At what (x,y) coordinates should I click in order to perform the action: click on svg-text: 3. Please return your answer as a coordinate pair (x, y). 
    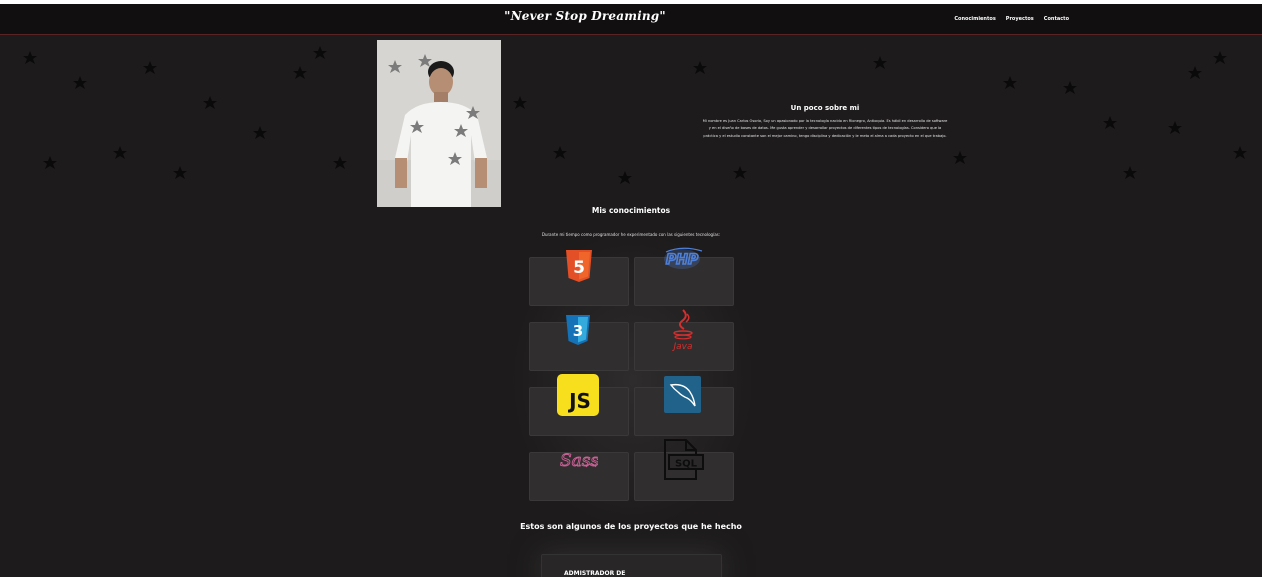
    Looking at the image, I should click on (578, 331).